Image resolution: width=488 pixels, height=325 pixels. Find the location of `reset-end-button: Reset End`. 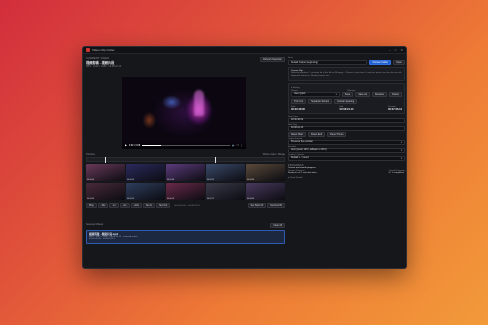

reset-end-button: Reset End is located at coordinates (316, 134).